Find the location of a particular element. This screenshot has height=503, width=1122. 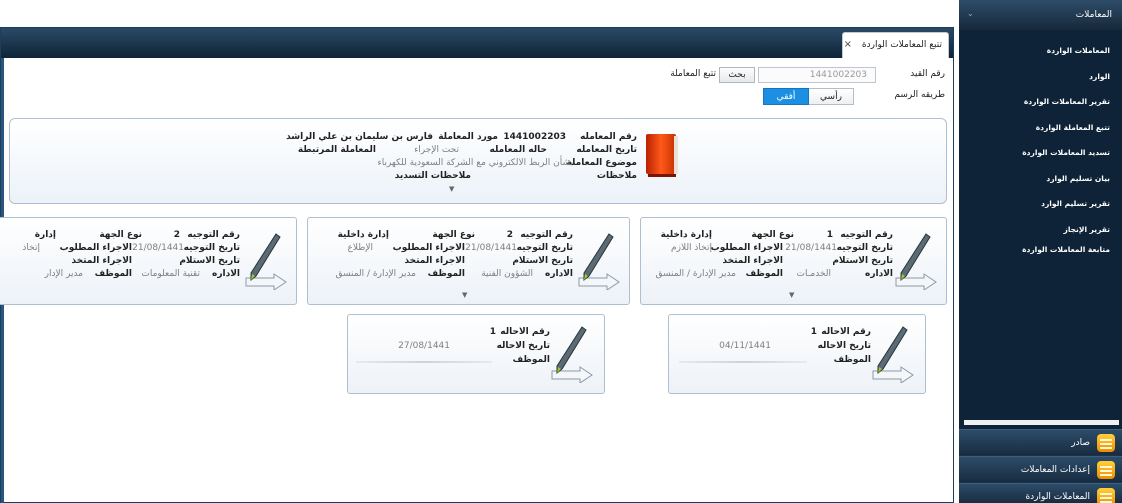

tx-status-value: تحت الإجراء is located at coordinates (436, 150).